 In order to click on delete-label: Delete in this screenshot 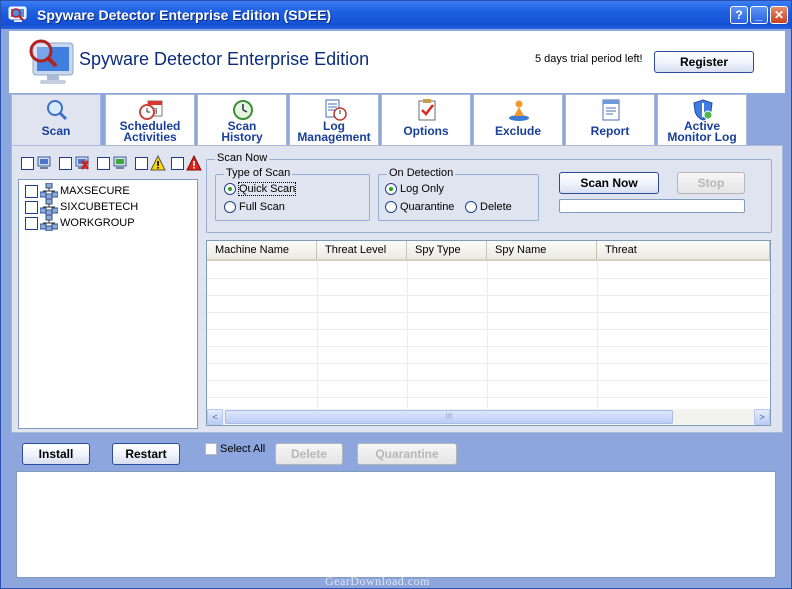, I will do `click(496, 207)`.